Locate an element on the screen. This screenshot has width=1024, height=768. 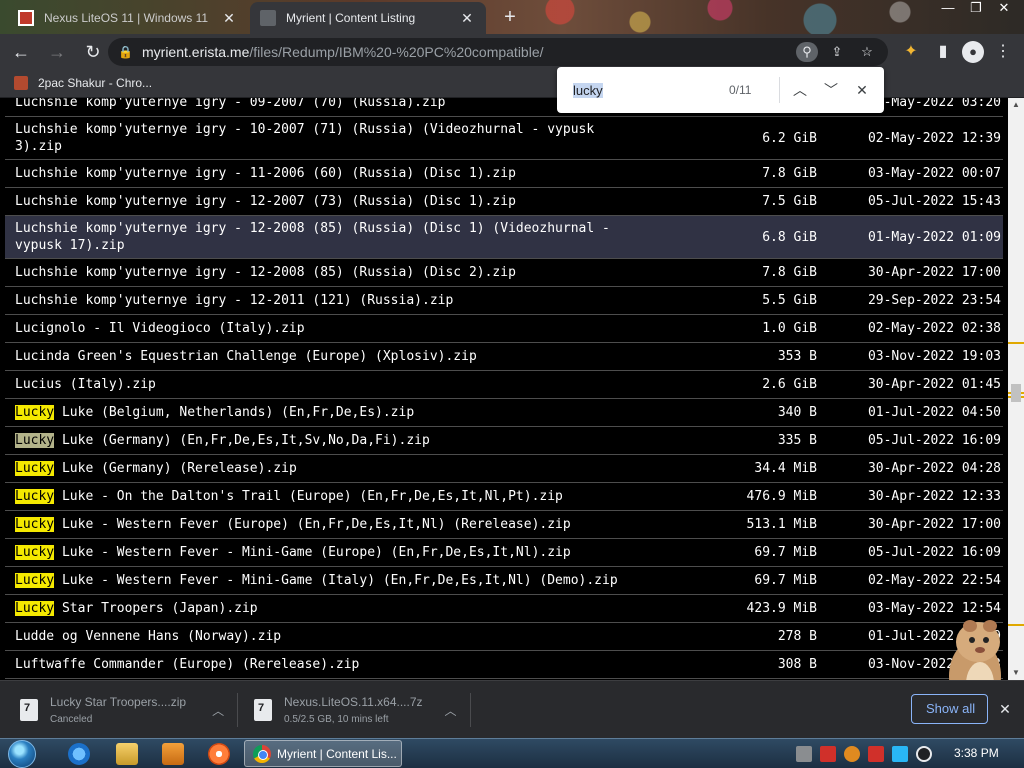
tray-volume-icon is located at coordinates (924, 754).